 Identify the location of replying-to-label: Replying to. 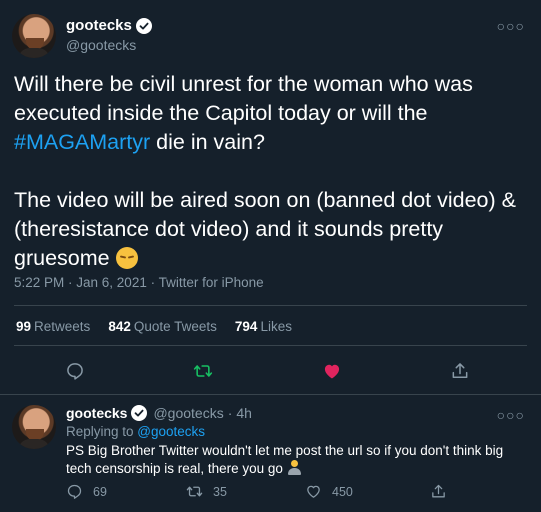
(102, 431).